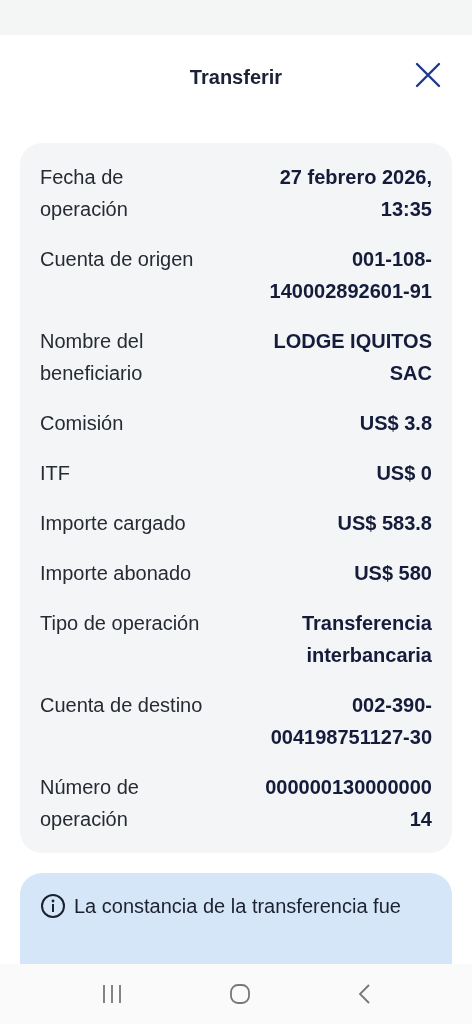  Describe the element at coordinates (121, 705) in the screenshot. I see `detail-label: Cuenta de destino` at that location.